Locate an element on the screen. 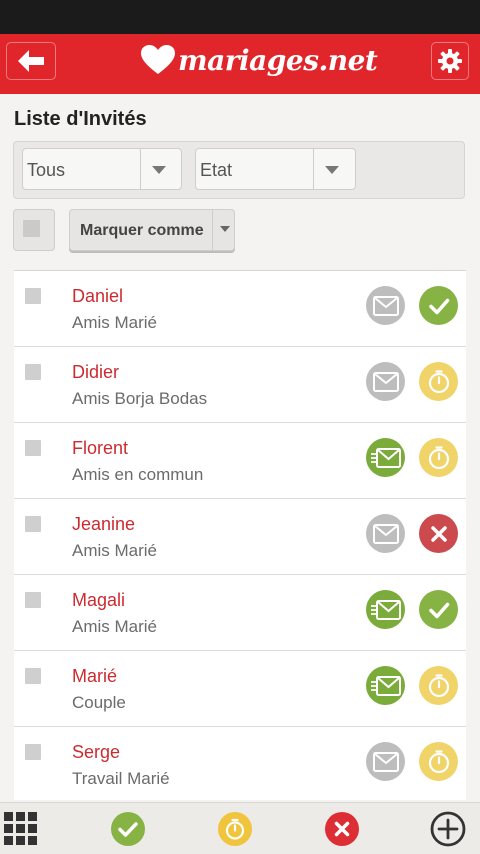 The height and width of the screenshot is (854, 480). group-filter-value: Tous is located at coordinates (46, 170).